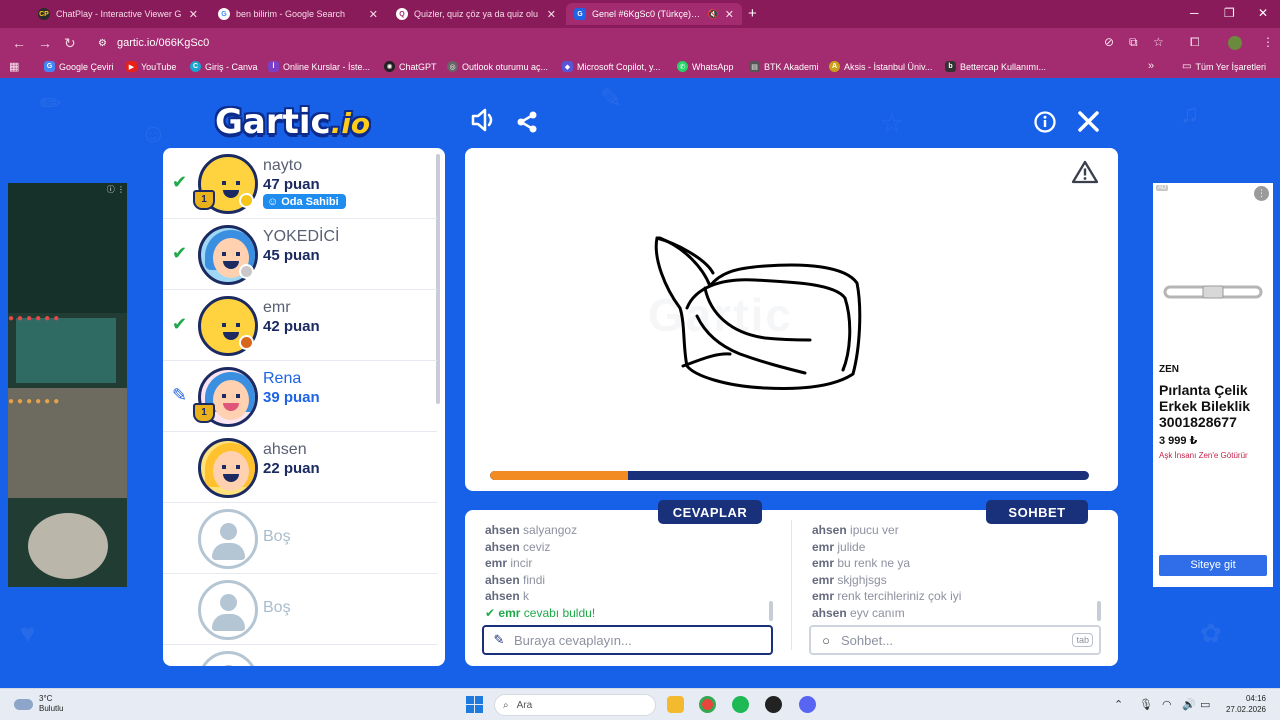  Describe the element at coordinates (559, 475) in the screenshot. I see `round-timer-fill` at that location.